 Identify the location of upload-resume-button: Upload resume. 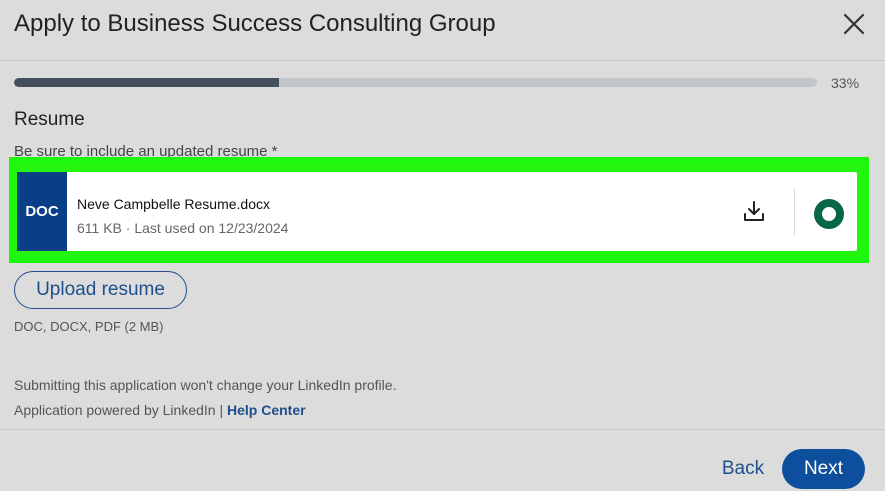
(100, 290).